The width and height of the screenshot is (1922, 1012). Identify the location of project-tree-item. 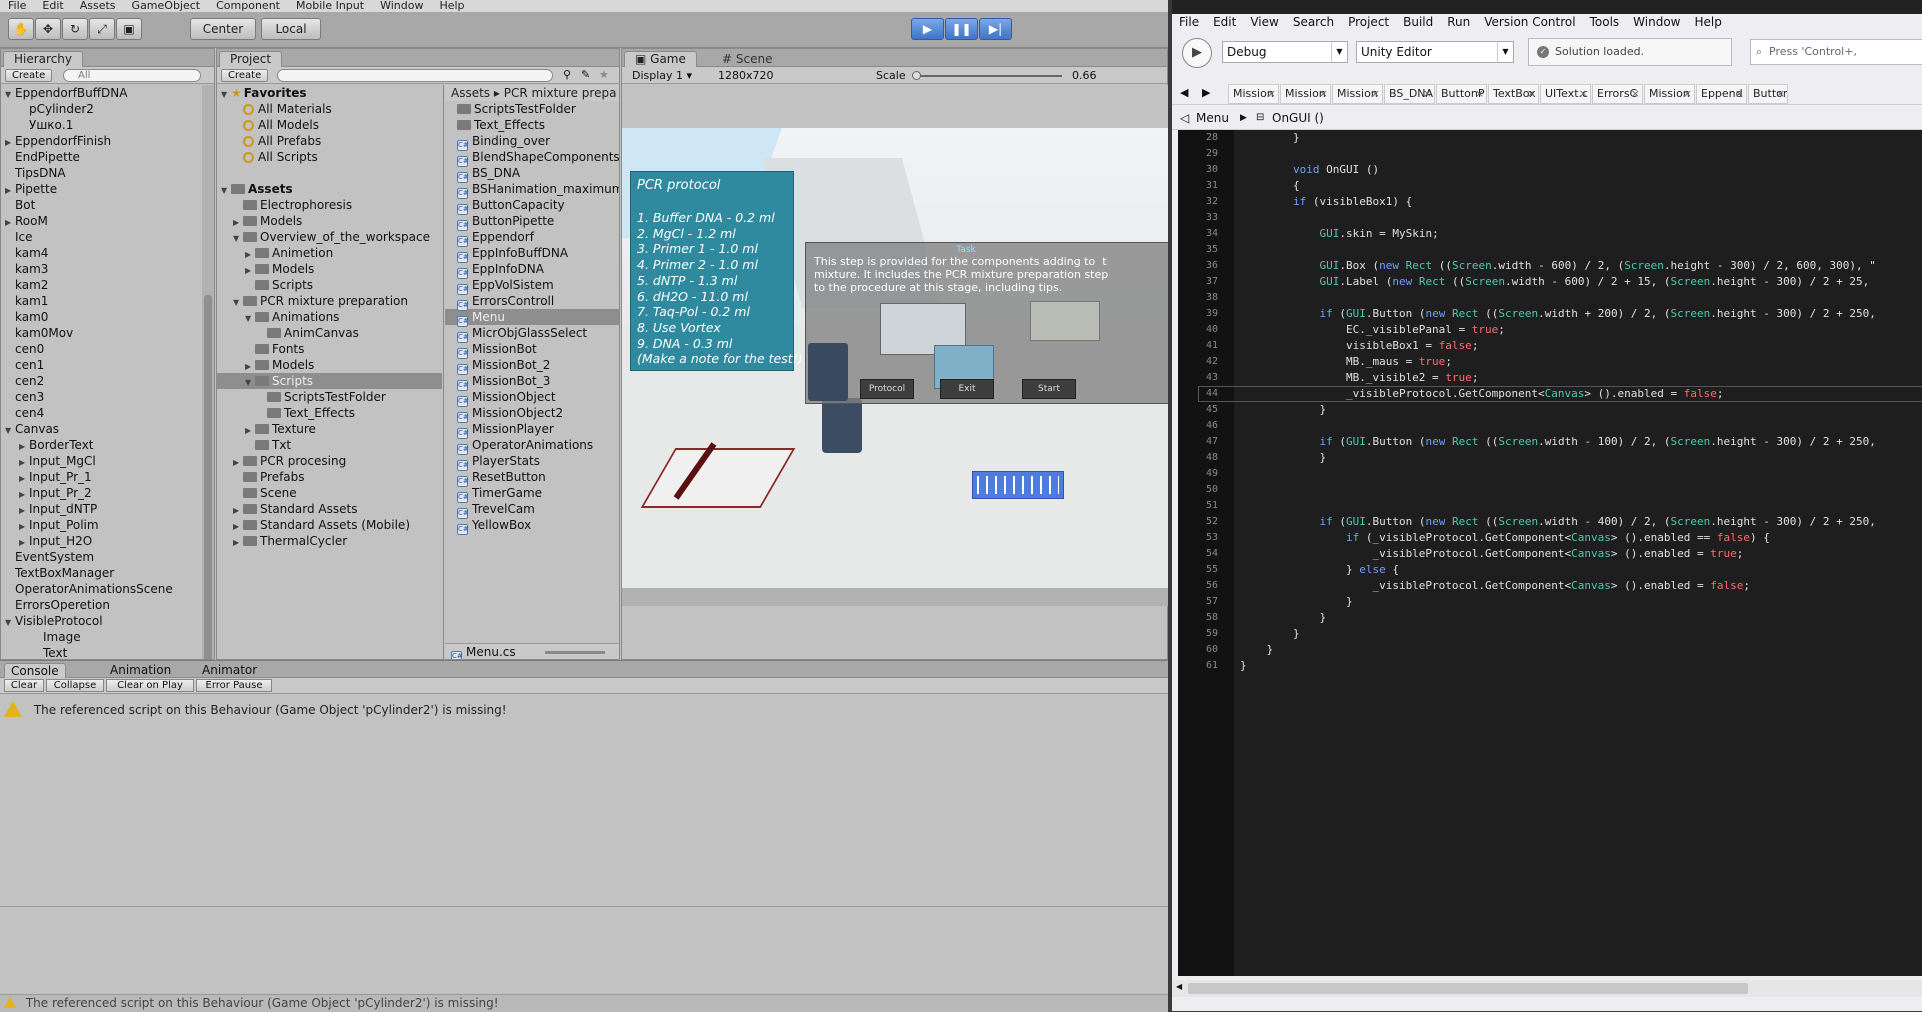
(329, 173).